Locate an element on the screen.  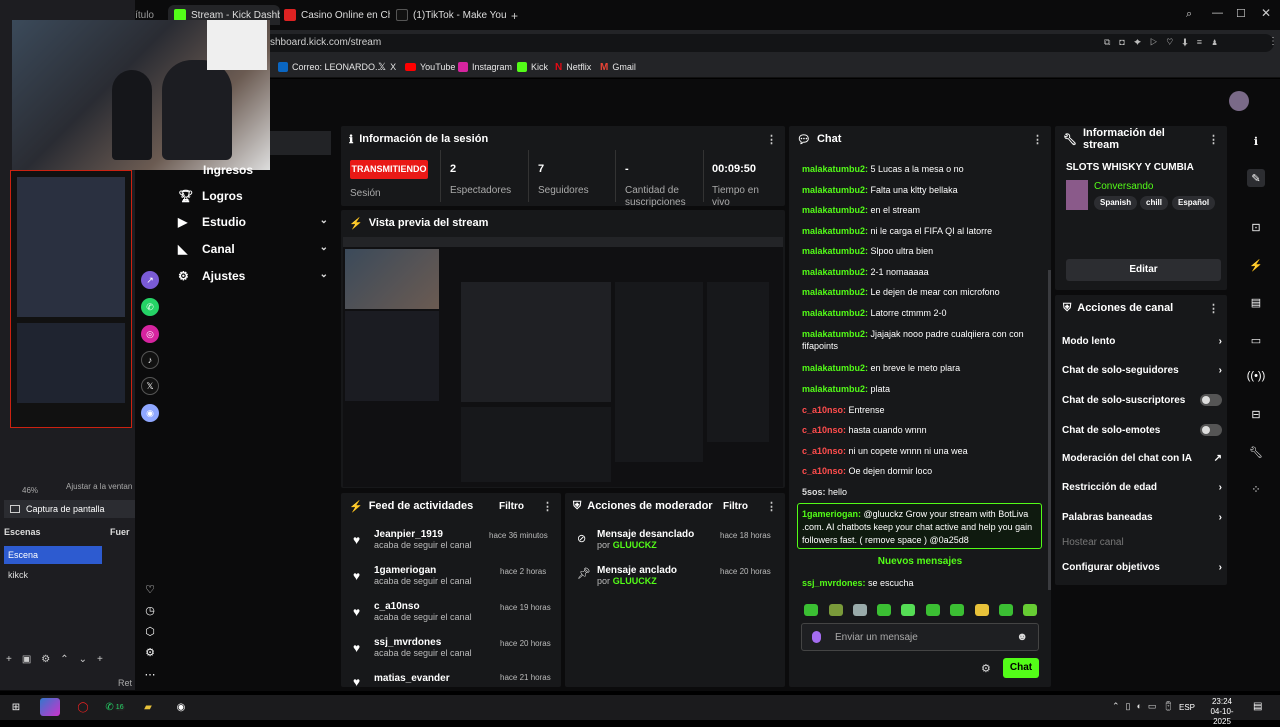
wrench-icon: 🔧︎ is located at coordinates (1256, 452).